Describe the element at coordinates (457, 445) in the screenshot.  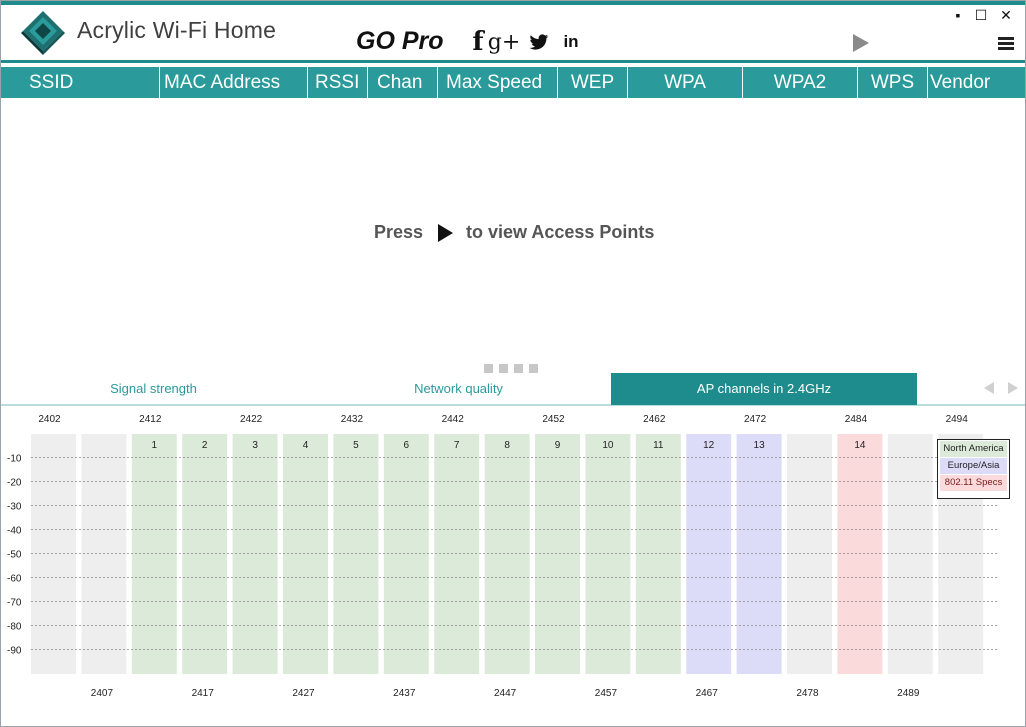
I see `channel-label: 7` at that location.